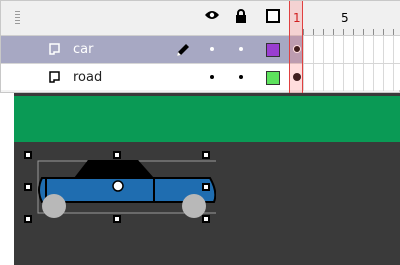 This screenshot has width=400, height=265. I want to click on car-symbol, so click(123, 187).